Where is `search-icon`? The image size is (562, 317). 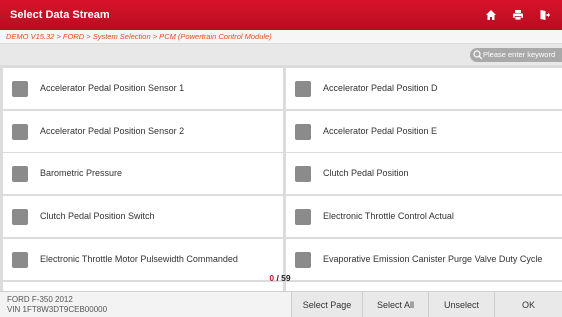 search-icon is located at coordinates (478, 55).